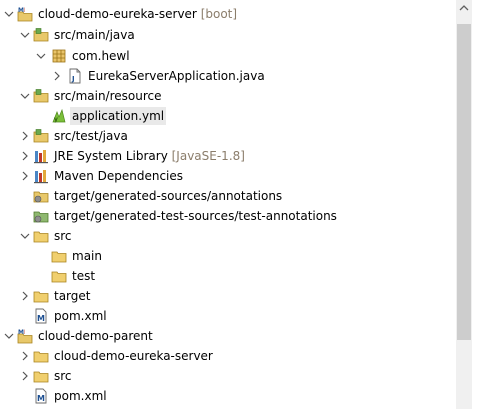 The image size is (481, 409). I want to click on tree-item-test: test, so click(228, 276).